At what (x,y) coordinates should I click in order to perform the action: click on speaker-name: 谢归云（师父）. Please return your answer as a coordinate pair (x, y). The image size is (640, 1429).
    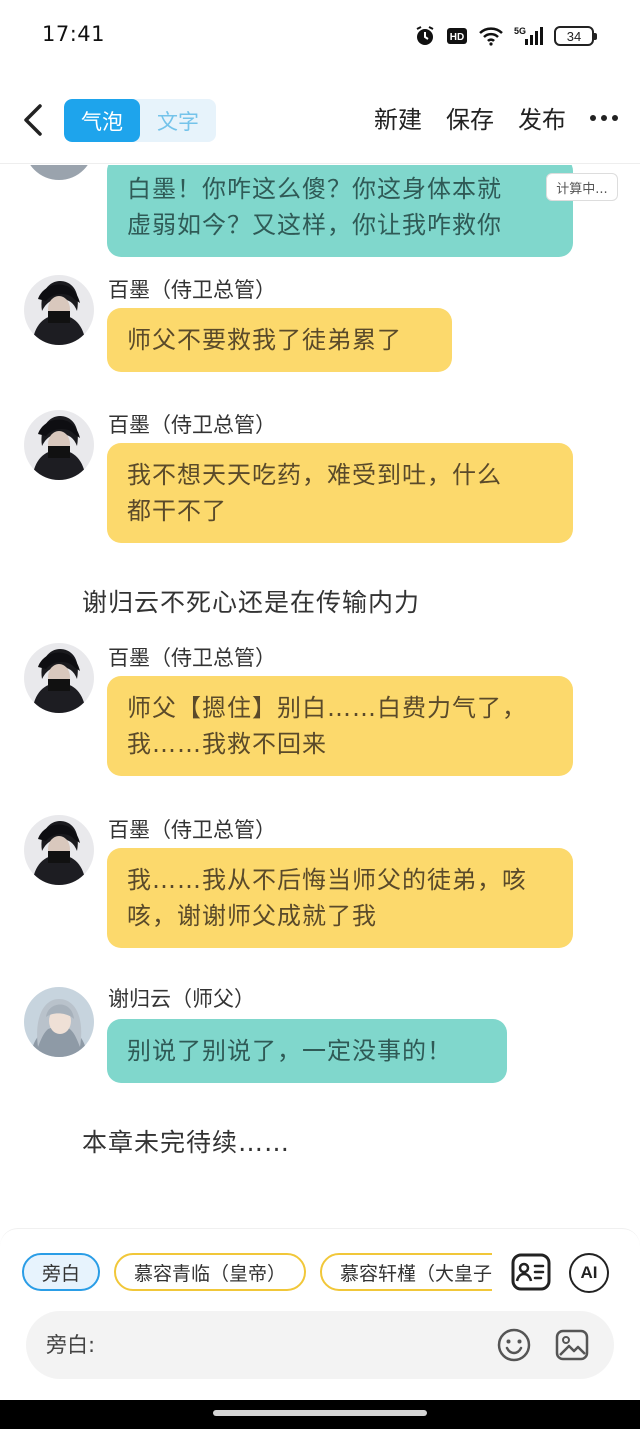
    Looking at the image, I should click on (181, 999).